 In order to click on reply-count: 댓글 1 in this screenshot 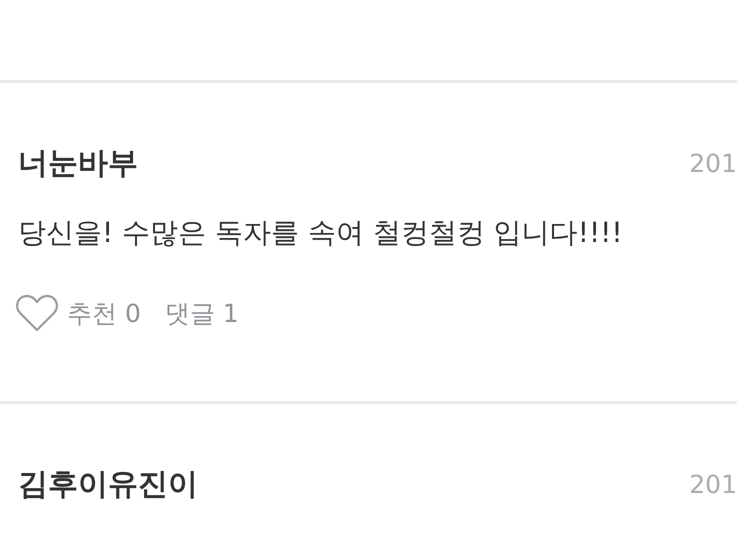, I will do `click(201, 313)`.